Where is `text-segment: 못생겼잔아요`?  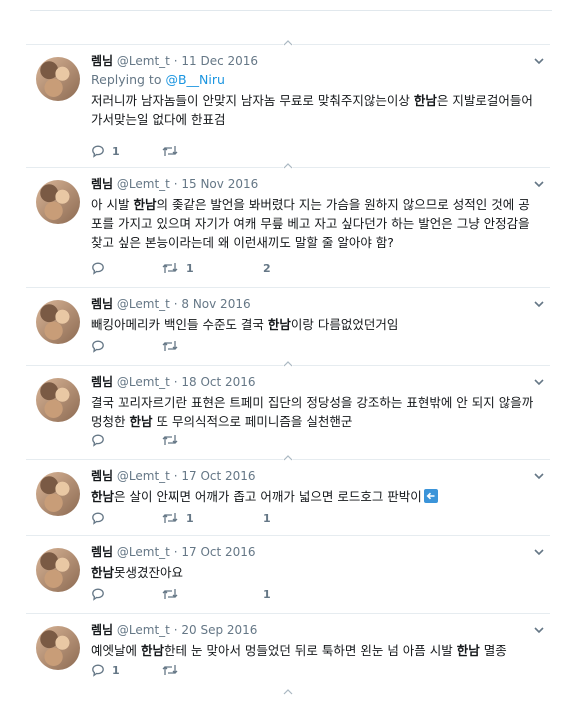
text-segment: 못생겼잔아요 is located at coordinates (149, 572).